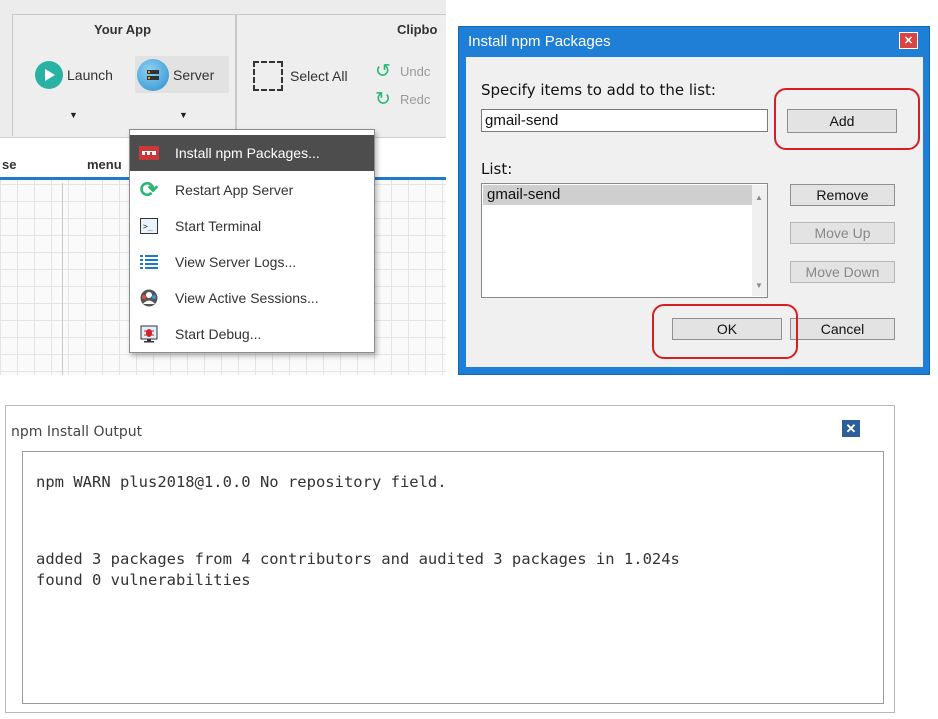 Image resolution: width=938 pixels, height=719 pixels. Describe the element at coordinates (149, 153) in the screenshot. I see `npm-icon` at that location.